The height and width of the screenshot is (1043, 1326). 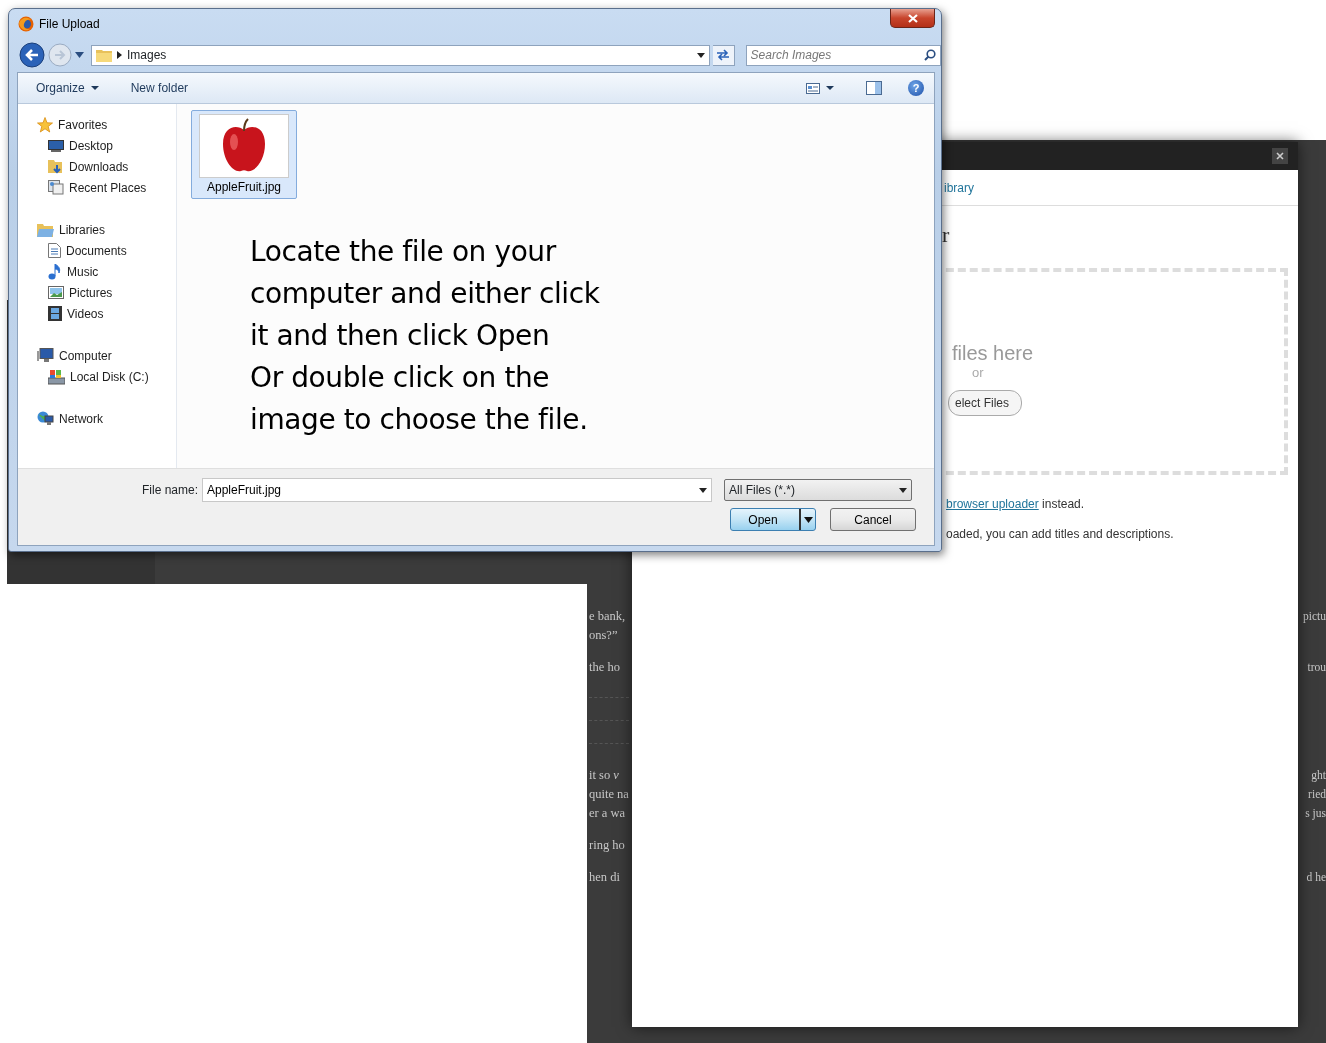 I want to click on music-note-icon, so click(x=55, y=271).